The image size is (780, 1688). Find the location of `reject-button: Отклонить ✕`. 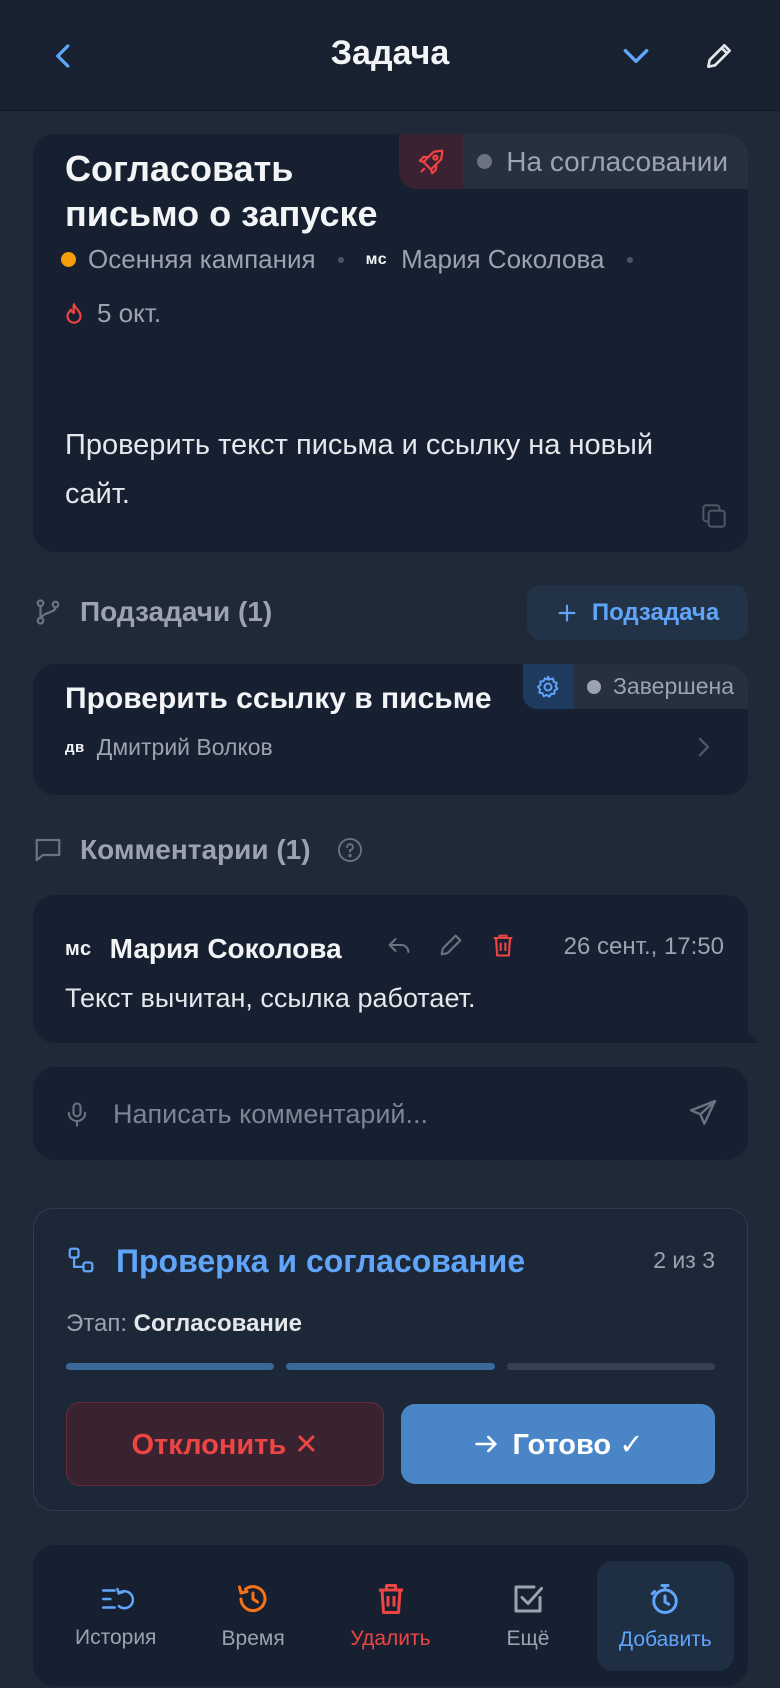

reject-button: Отклонить ✕ is located at coordinates (225, 1444).